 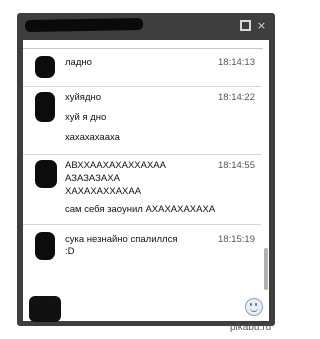 I want to click on restore-icon, so click(x=245, y=25).